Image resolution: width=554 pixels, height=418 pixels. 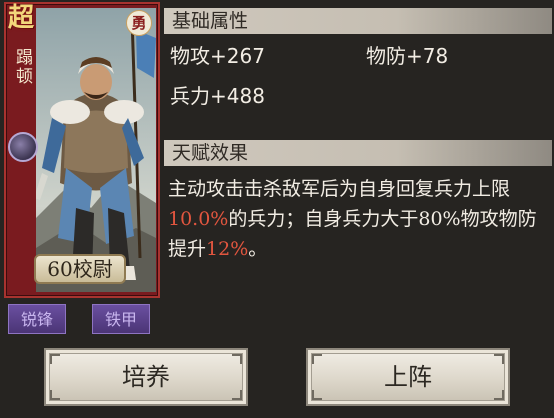 I want to click on talent-highlight-2: 12%, so click(x=227, y=249).